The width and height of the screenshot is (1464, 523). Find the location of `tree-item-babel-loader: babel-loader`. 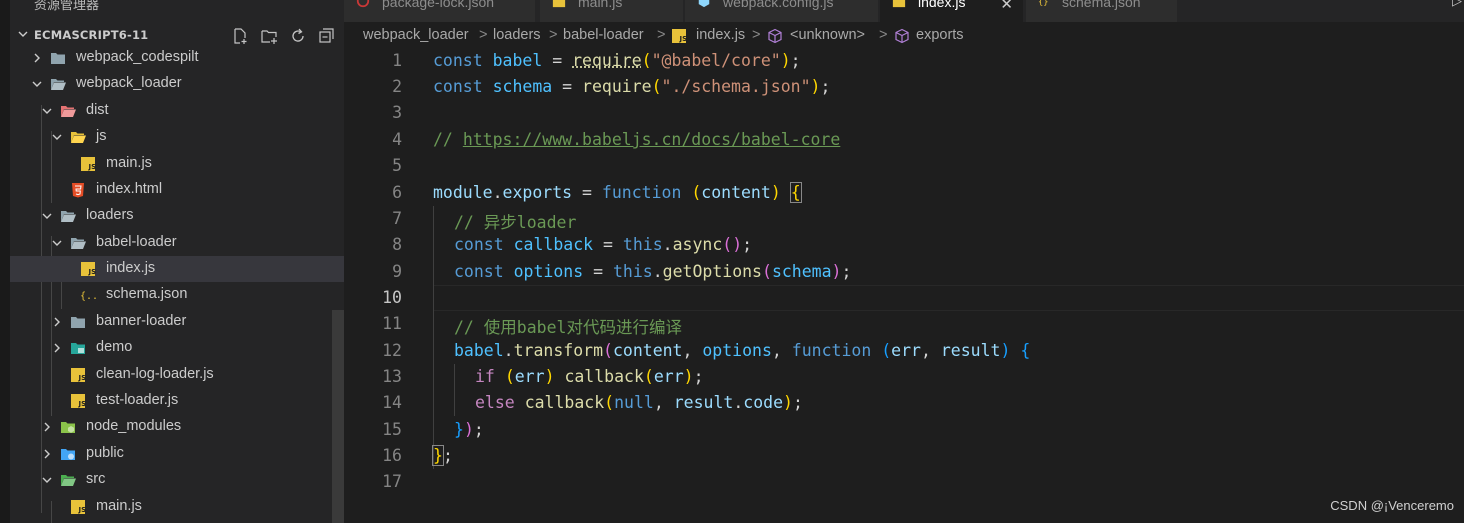

tree-item-babel-loader: babel-loader is located at coordinates (177, 243).